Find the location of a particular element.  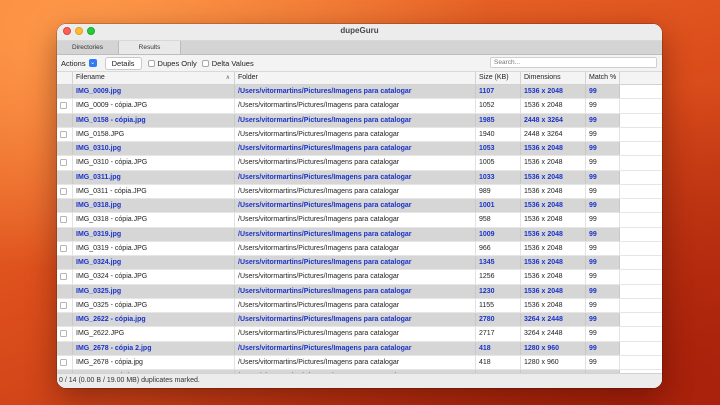

header-folder: Folder is located at coordinates (355, 78).